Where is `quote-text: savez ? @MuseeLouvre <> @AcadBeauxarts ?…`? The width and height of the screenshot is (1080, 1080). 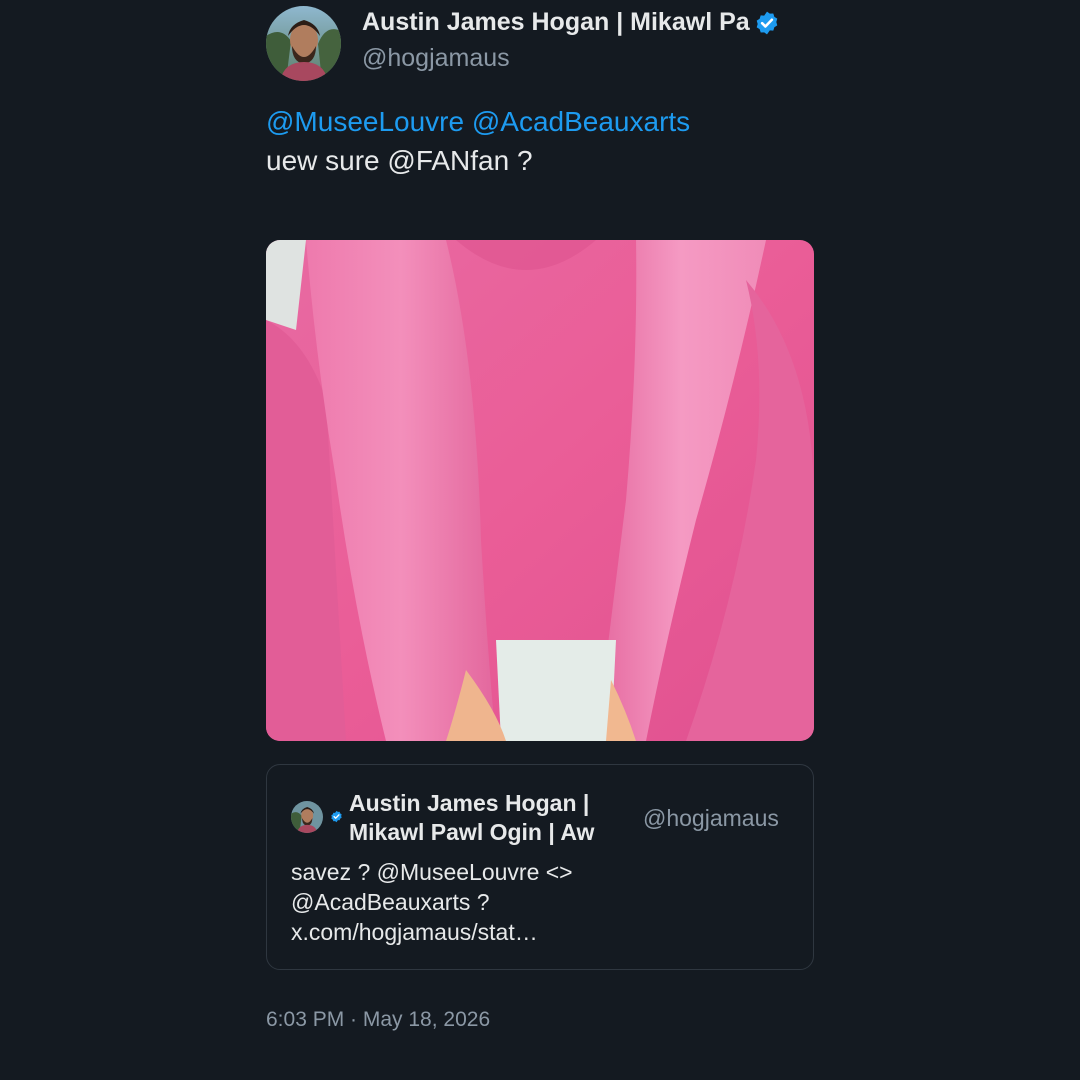 quote-text: savez ? @MuseeLouvre <> @AcadBeauxarts ?… is located at coordinates (461, 902).